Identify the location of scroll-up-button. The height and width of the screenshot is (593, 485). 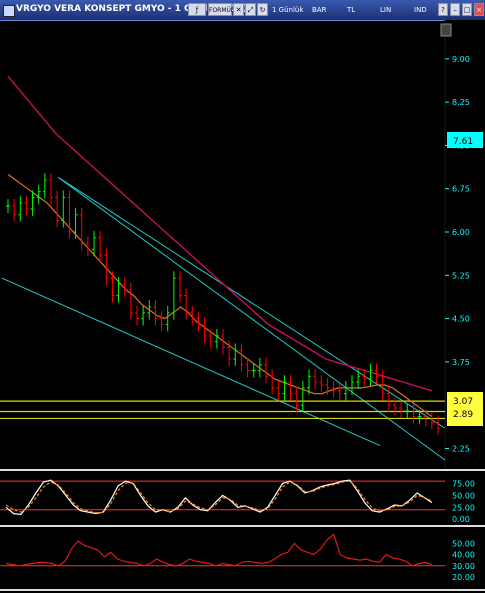
(446, 30).